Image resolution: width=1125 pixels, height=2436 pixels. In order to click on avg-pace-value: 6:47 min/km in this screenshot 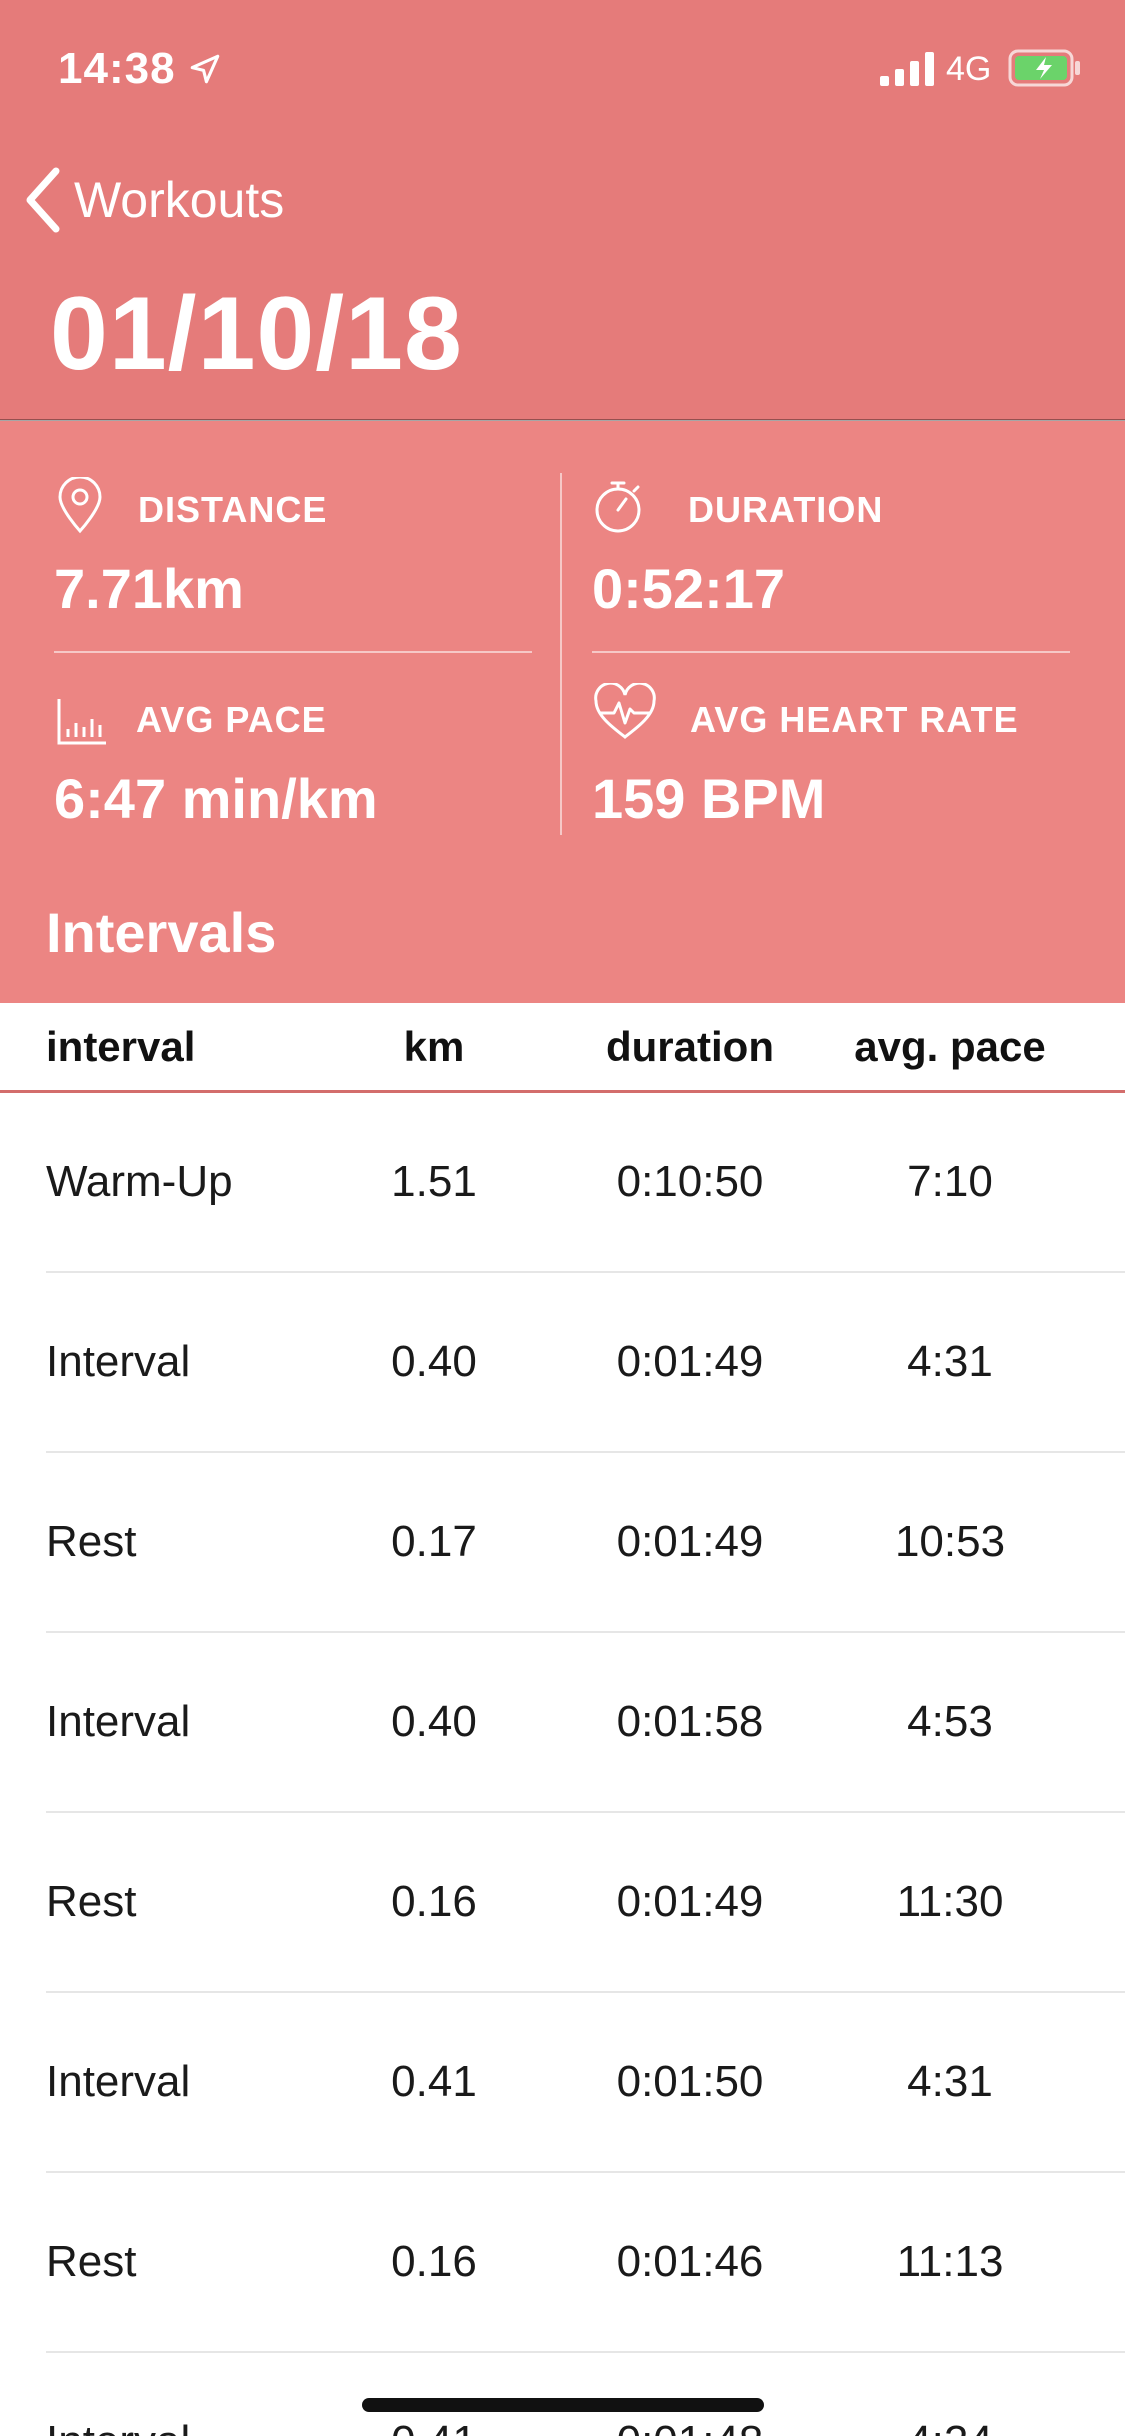, I will do `click(216, 798)`.